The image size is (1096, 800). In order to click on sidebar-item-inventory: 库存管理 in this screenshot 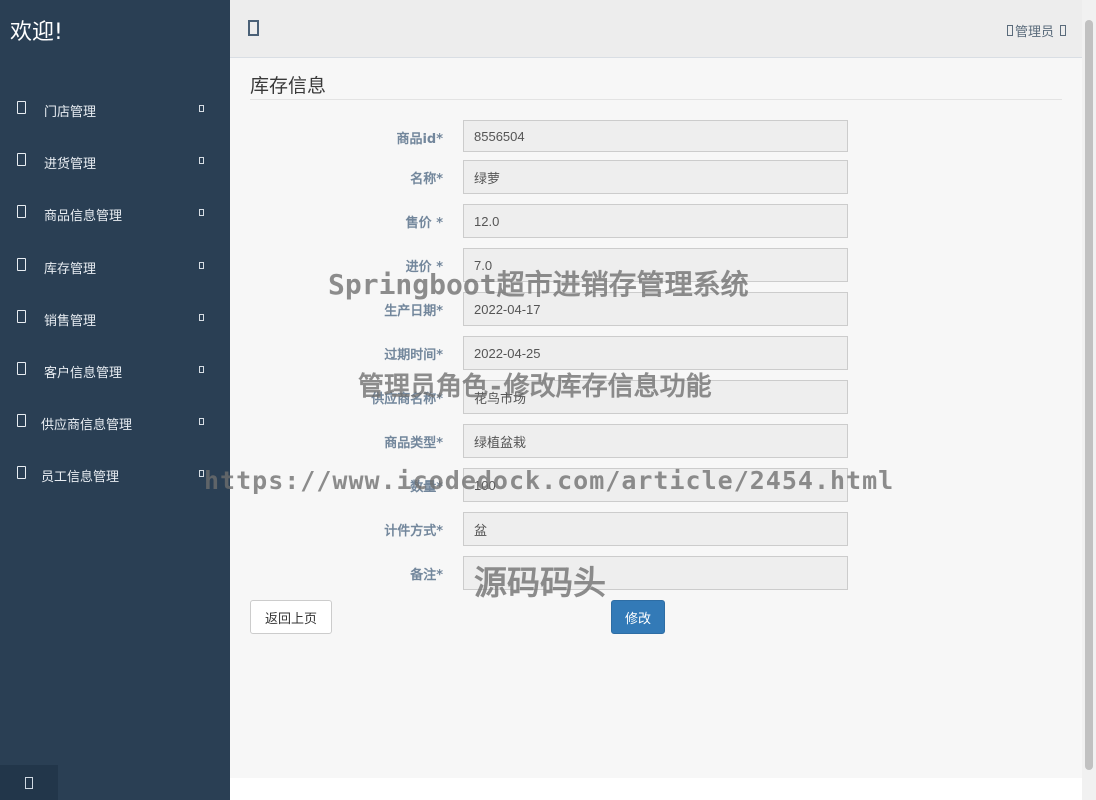, I will do `click(115, 267)`.